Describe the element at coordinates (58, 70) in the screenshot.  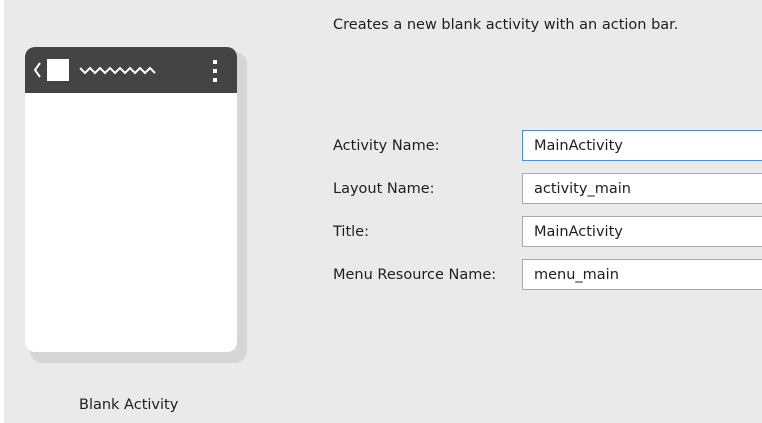
I see `app-icon` at that location.